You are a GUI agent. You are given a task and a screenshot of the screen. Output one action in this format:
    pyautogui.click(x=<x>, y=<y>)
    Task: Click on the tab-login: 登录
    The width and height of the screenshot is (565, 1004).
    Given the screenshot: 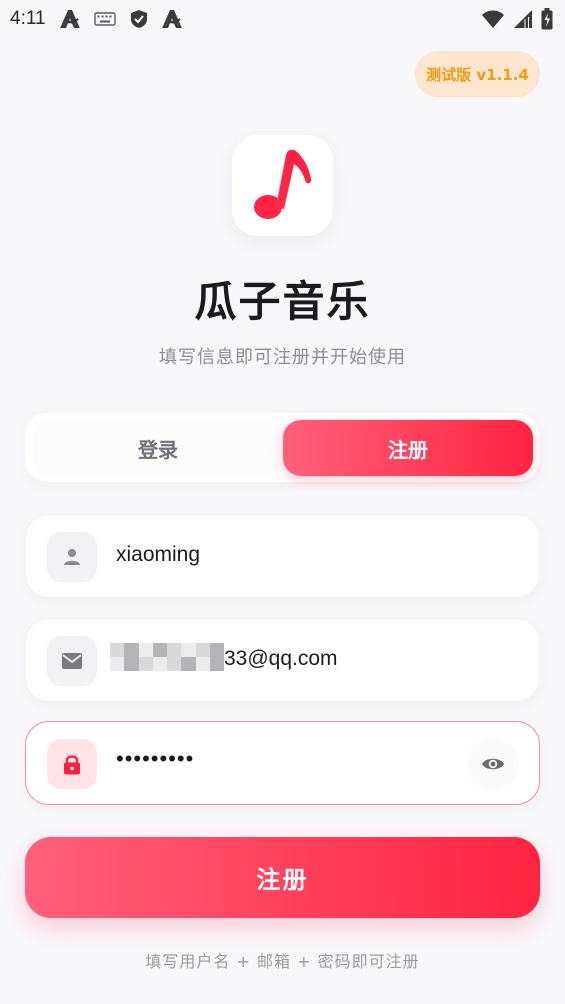 What is the action you would take?
    pyautogui.click(x=158, y=448)
    